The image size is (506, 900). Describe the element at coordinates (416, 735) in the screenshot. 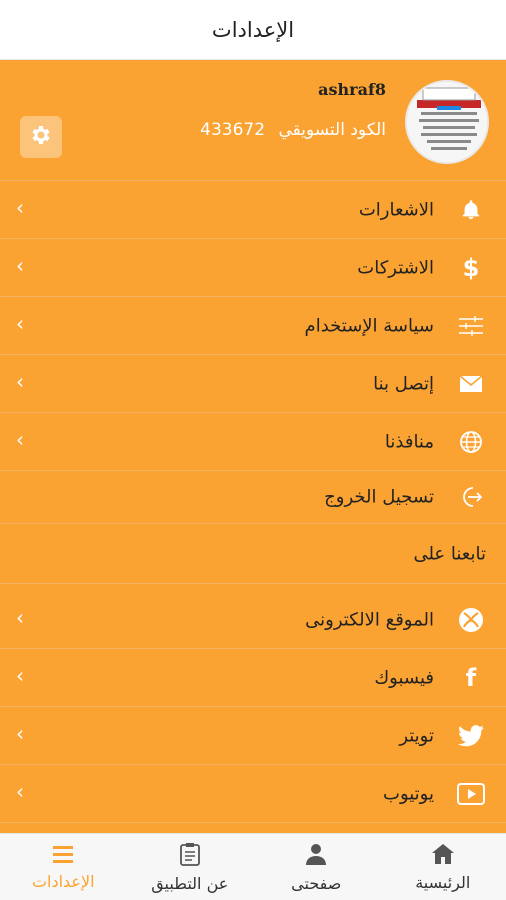

I see `follow-item-label: تويتر` at that location.